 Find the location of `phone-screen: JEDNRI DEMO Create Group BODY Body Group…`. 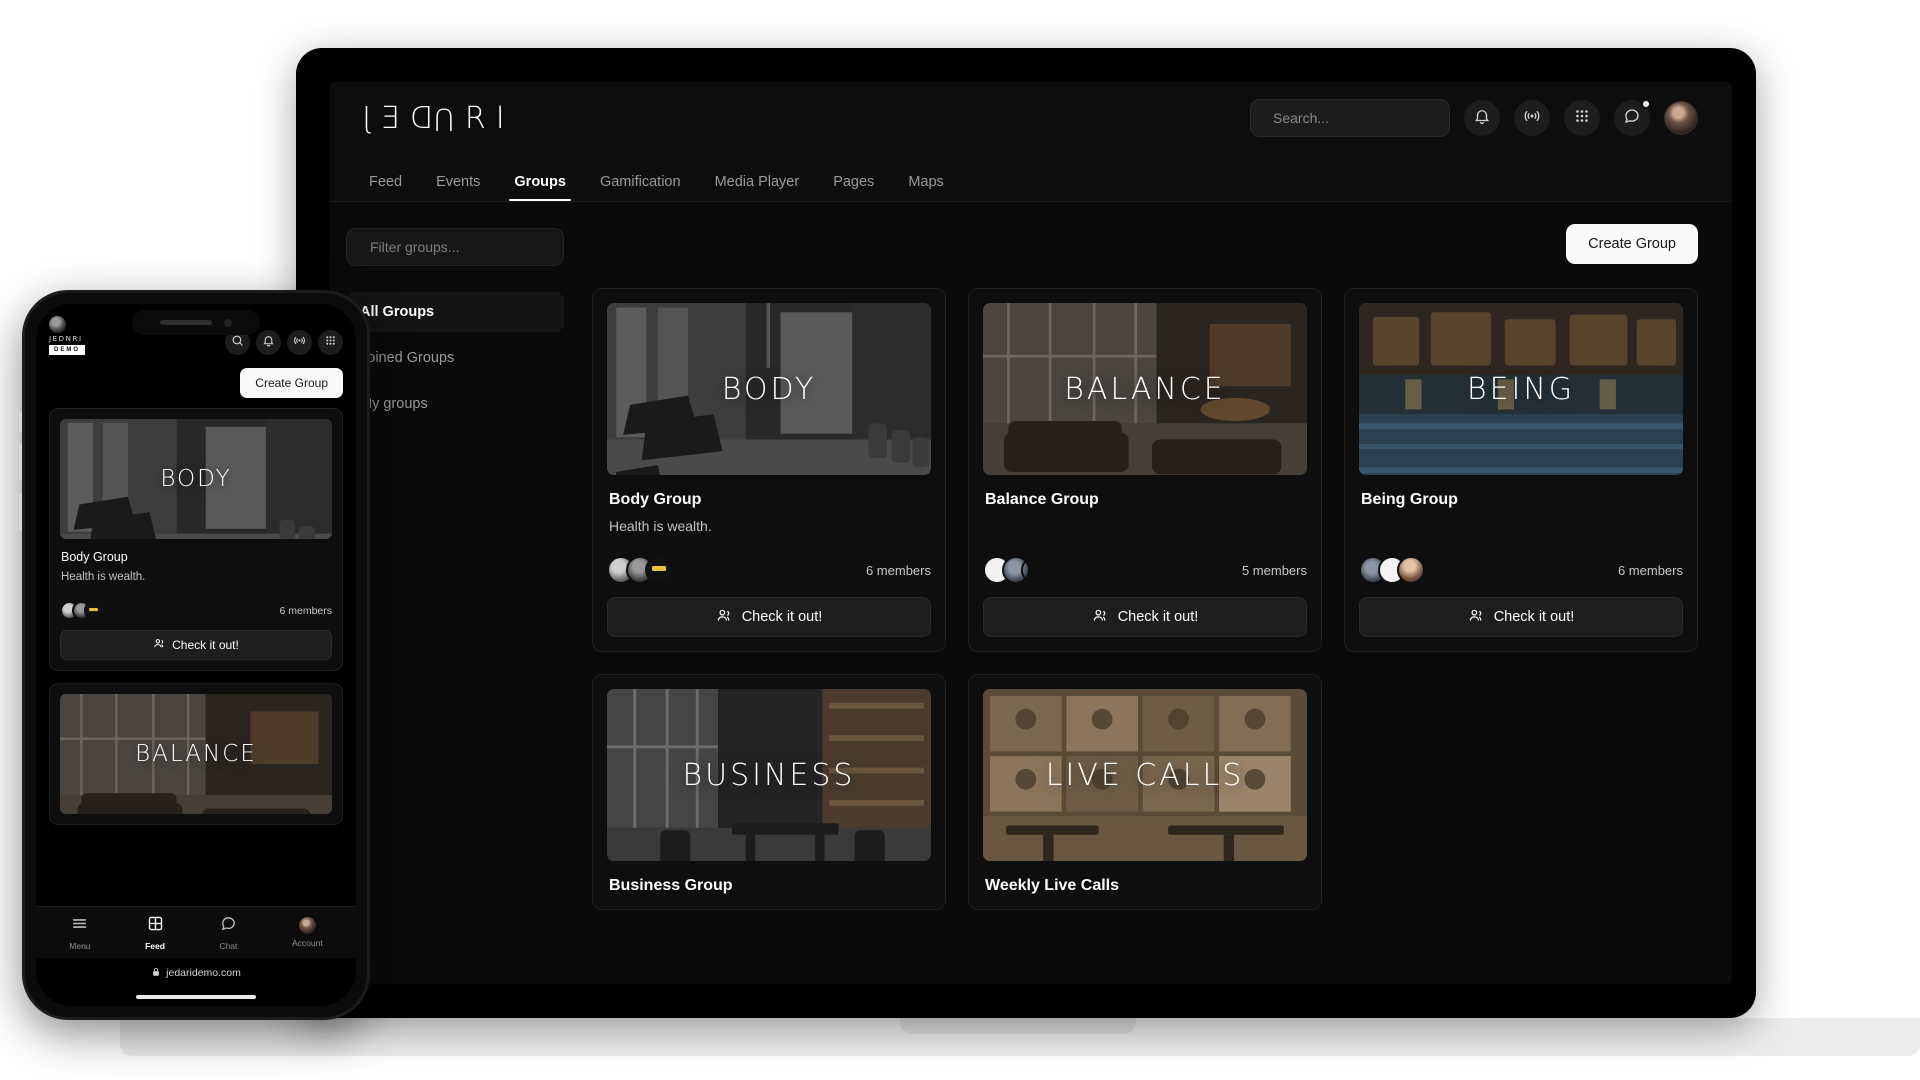

phone-screen: JEDNRI DEMO Create Group BODY Body Group… is located at coordinates (196, 655).